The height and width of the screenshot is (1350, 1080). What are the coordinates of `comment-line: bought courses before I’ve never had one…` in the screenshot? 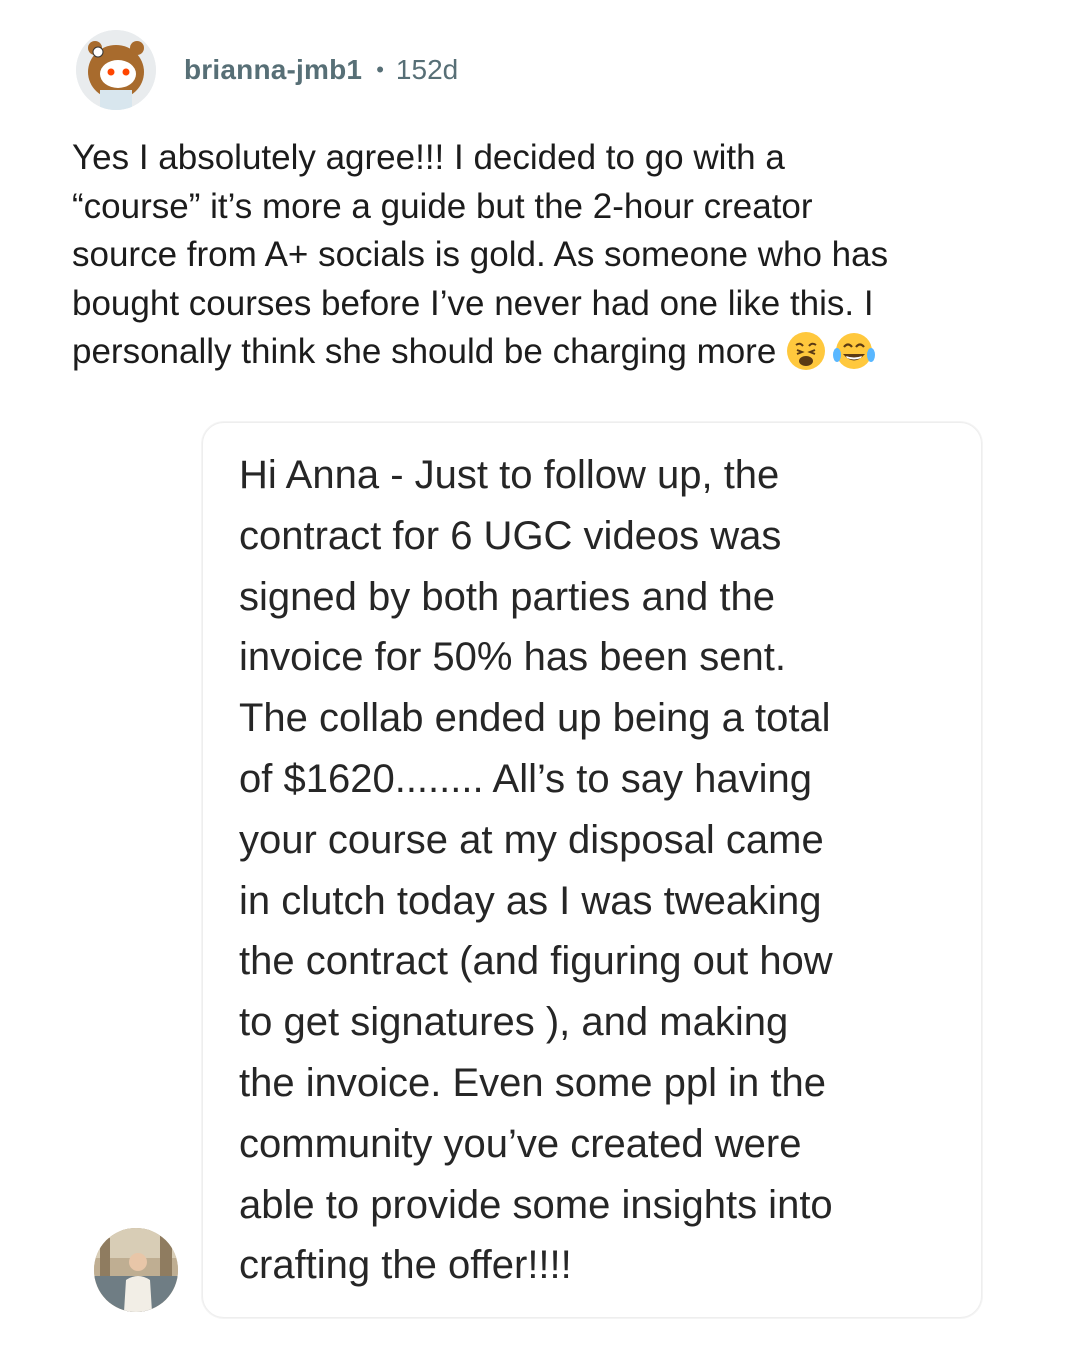 It's located at (473, 303).